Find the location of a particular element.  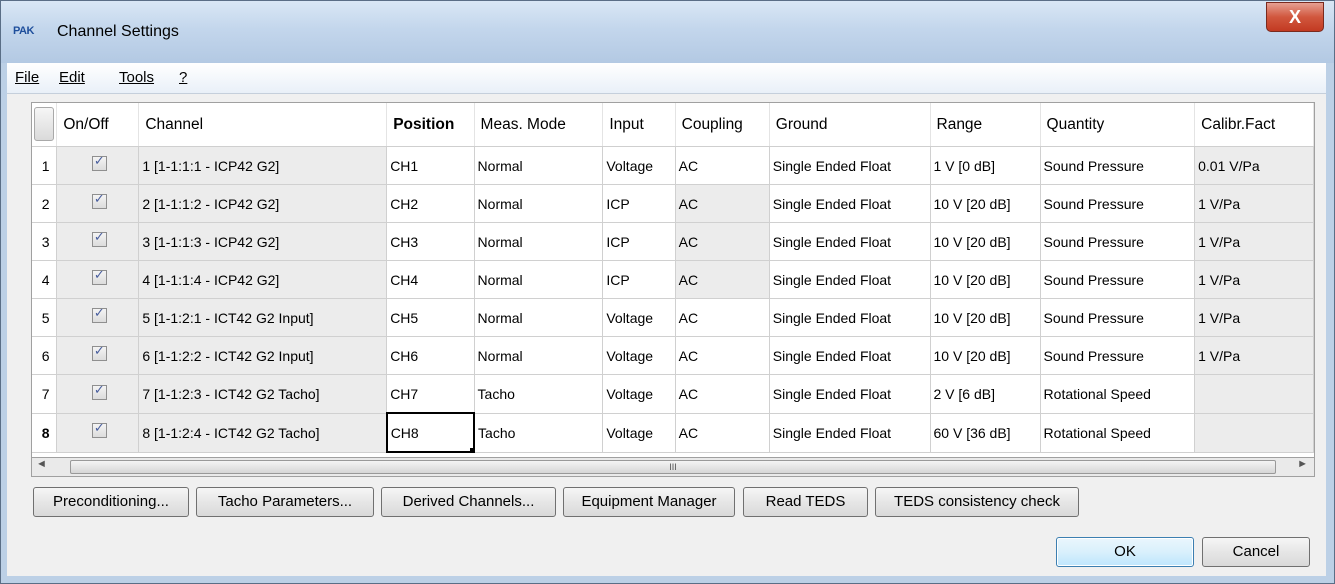

menu-help: ? is located at coordinates (183, 77).